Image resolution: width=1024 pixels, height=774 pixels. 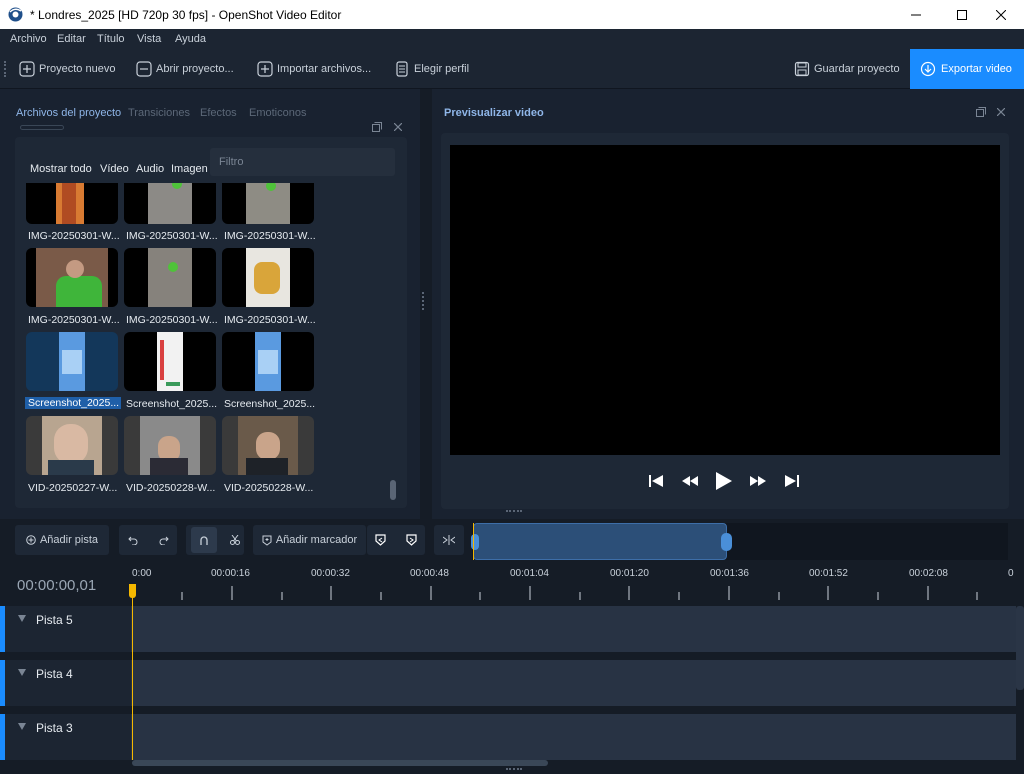 What do you see at coordinates (967, 69) in the screenshot?
I see `export-video-button: Exportar video` at bounding box center [967, 69].